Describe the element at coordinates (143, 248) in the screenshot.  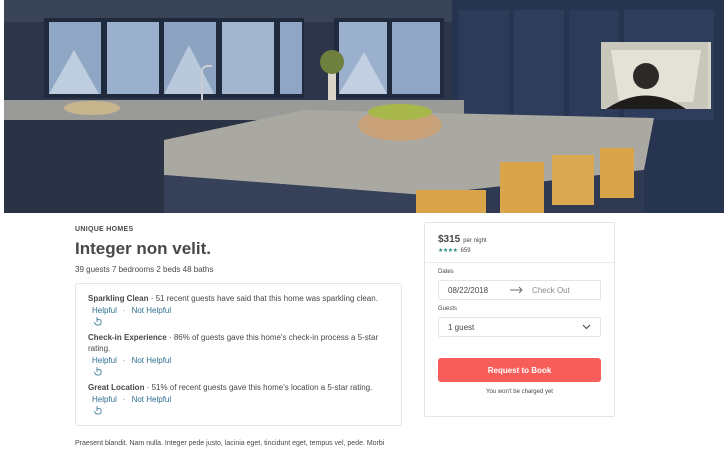
I see `listing-title: Integer non velit.` at that location.